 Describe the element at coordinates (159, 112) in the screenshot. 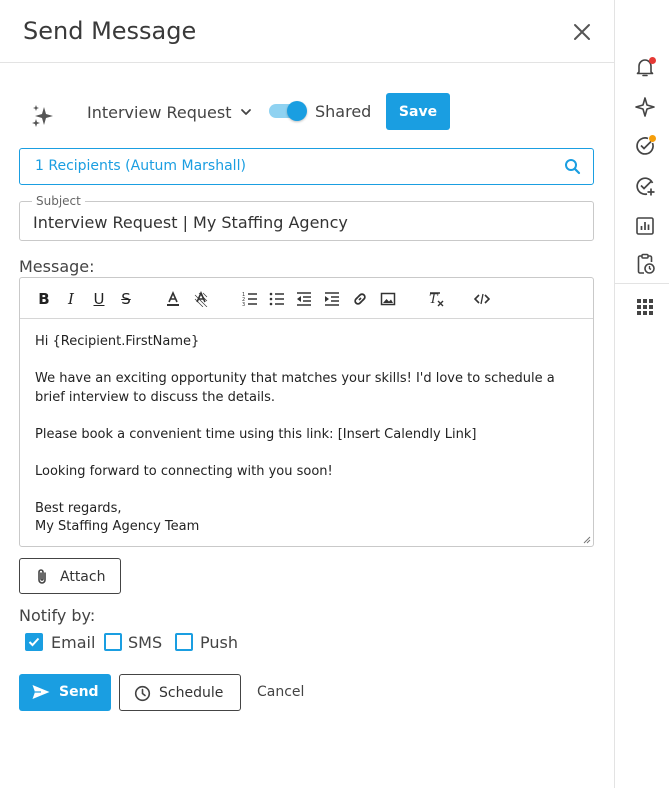

I see `template-selected-value: Interview Request` at that location.